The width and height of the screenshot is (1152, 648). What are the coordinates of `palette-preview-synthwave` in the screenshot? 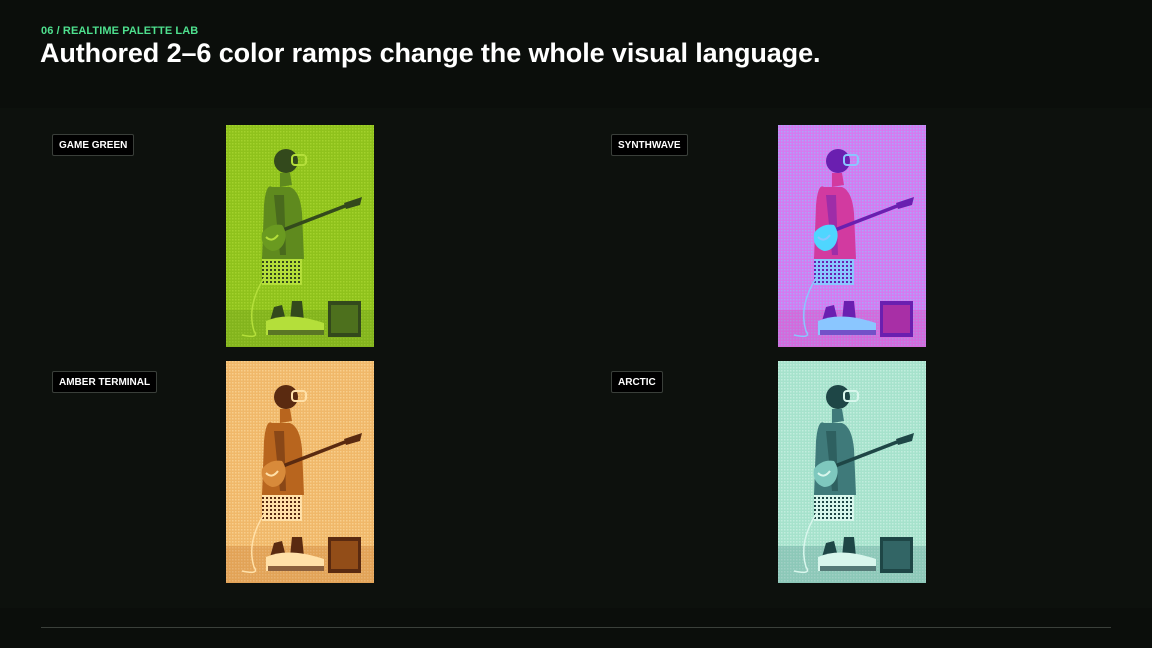 It's located at (852, 236).